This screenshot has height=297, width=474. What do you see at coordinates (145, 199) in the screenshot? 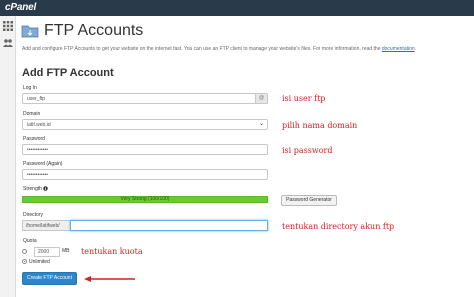
I see `strength-meter: Very Strong (100/100)` at bounding box center [145, 199].